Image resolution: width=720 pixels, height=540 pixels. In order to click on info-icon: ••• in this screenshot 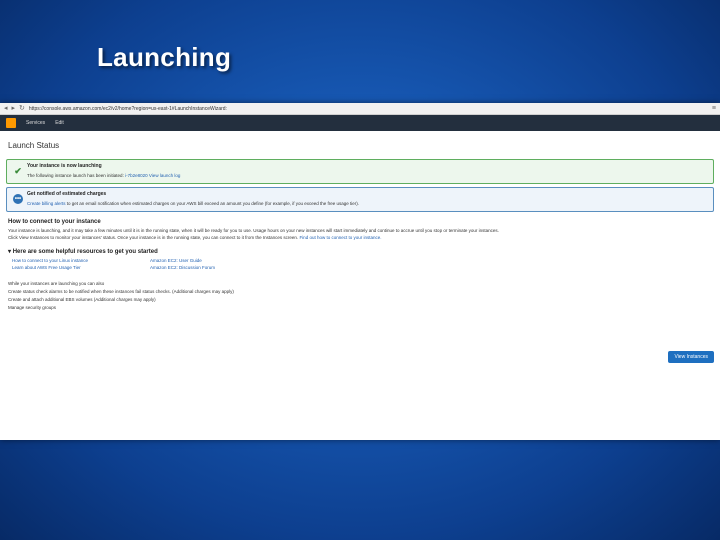, I will do `click(18, 199)`.